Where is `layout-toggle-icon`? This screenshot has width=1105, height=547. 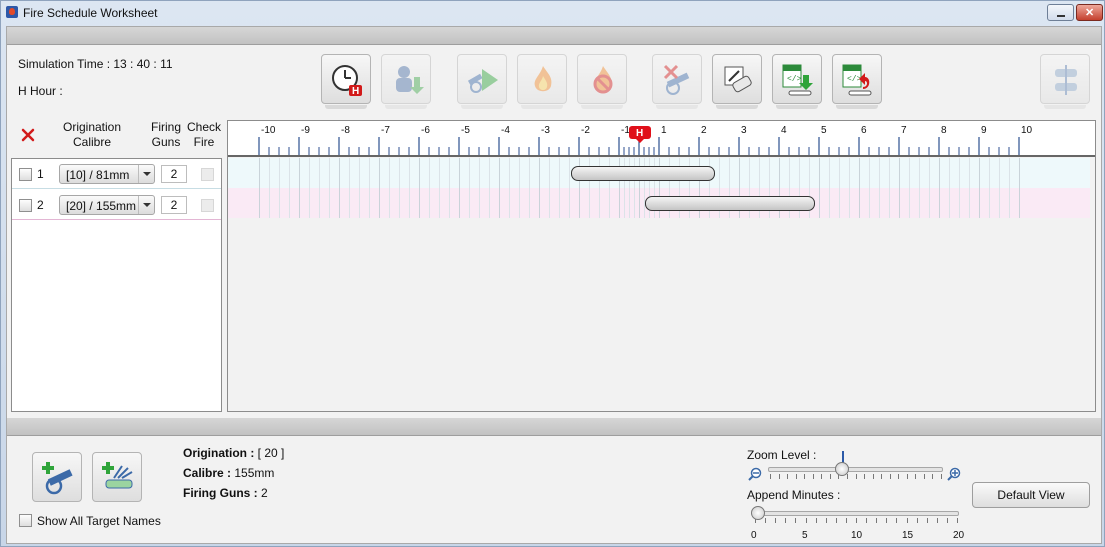 layout-toggle-icon is located at coordinates (1066, 80).